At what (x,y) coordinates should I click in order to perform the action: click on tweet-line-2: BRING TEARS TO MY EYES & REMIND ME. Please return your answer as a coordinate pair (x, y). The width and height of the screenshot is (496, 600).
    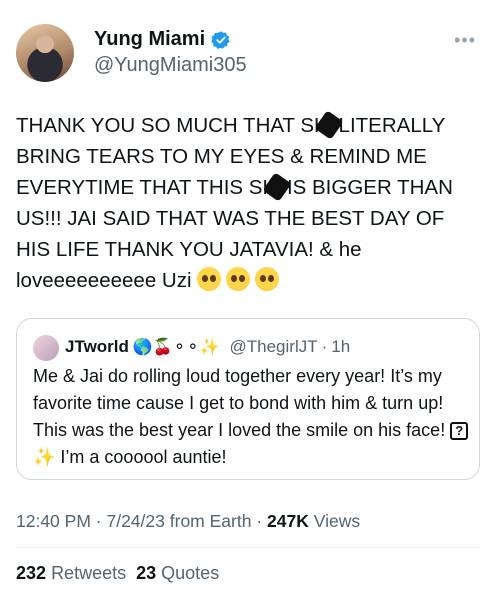
    Looking at the image, I should click on (221, 156).